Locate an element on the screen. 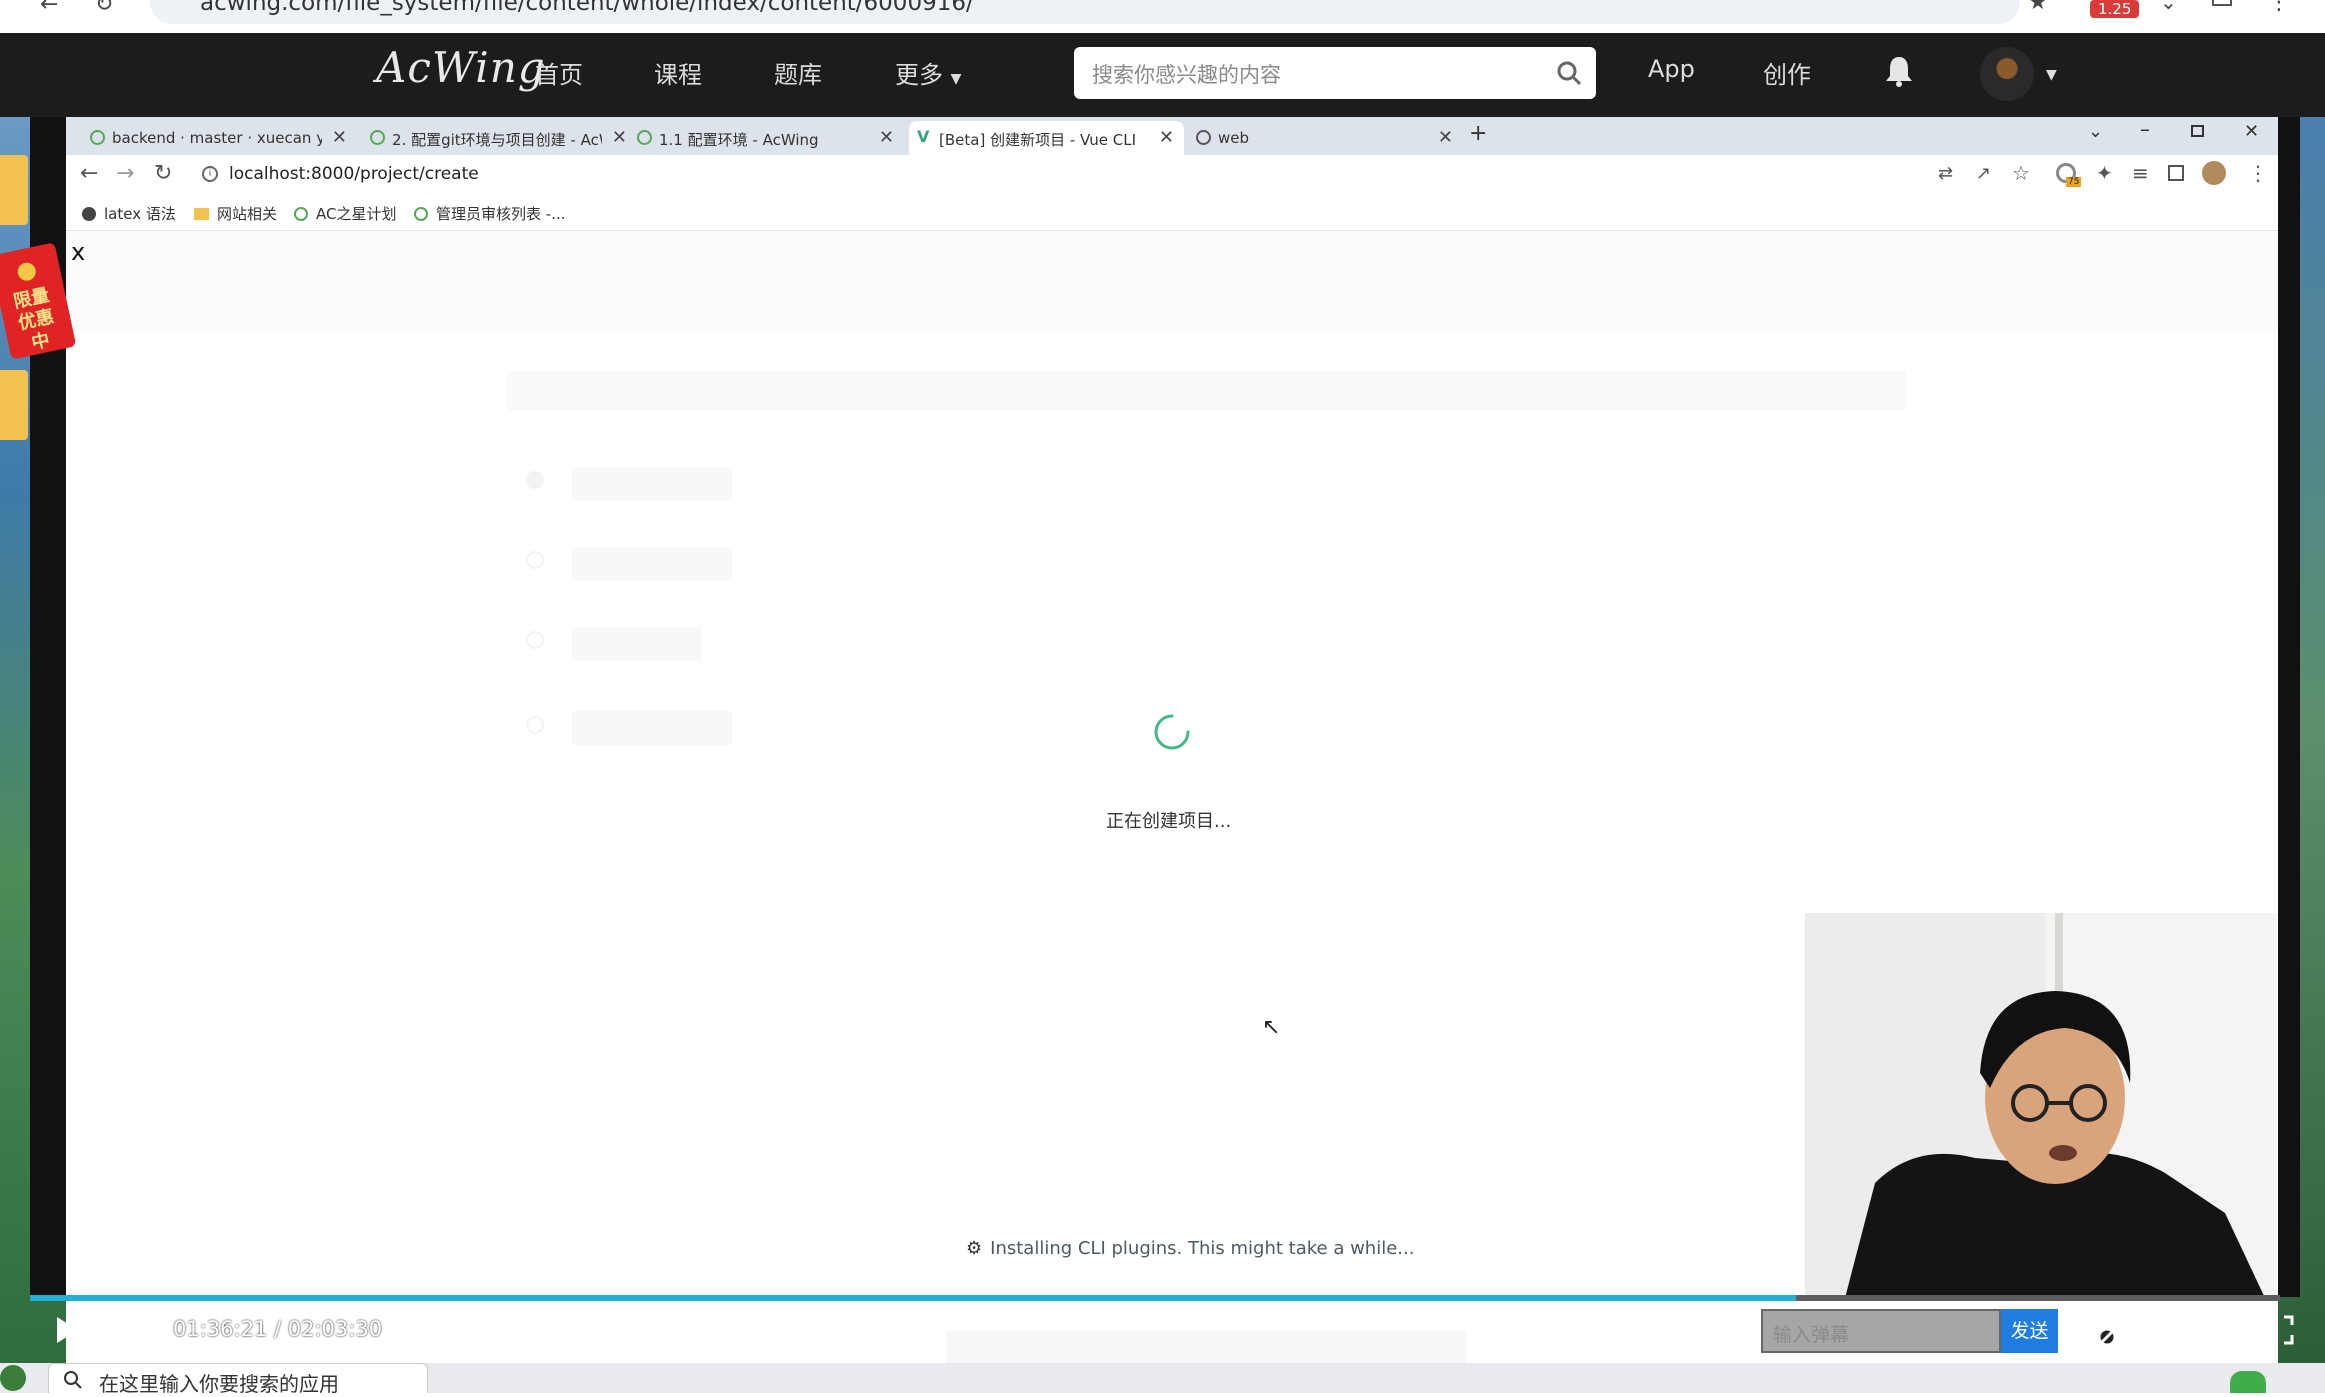 The image size is (2325, 1397). taskbar-search-input: 在这里输入你要搜索的应用 is located at coordinates (238, 1379).